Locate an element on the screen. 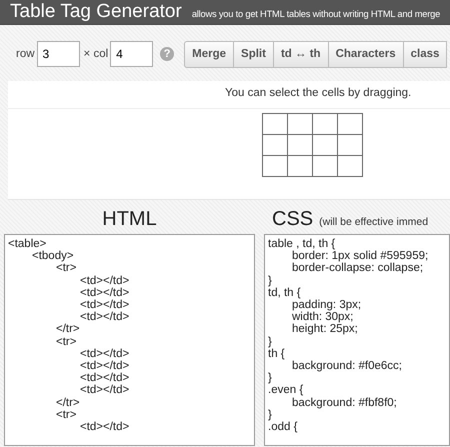 This screenshot has height=447, width=450. code-line: table , td, th { is located at coordinates (302, 244).